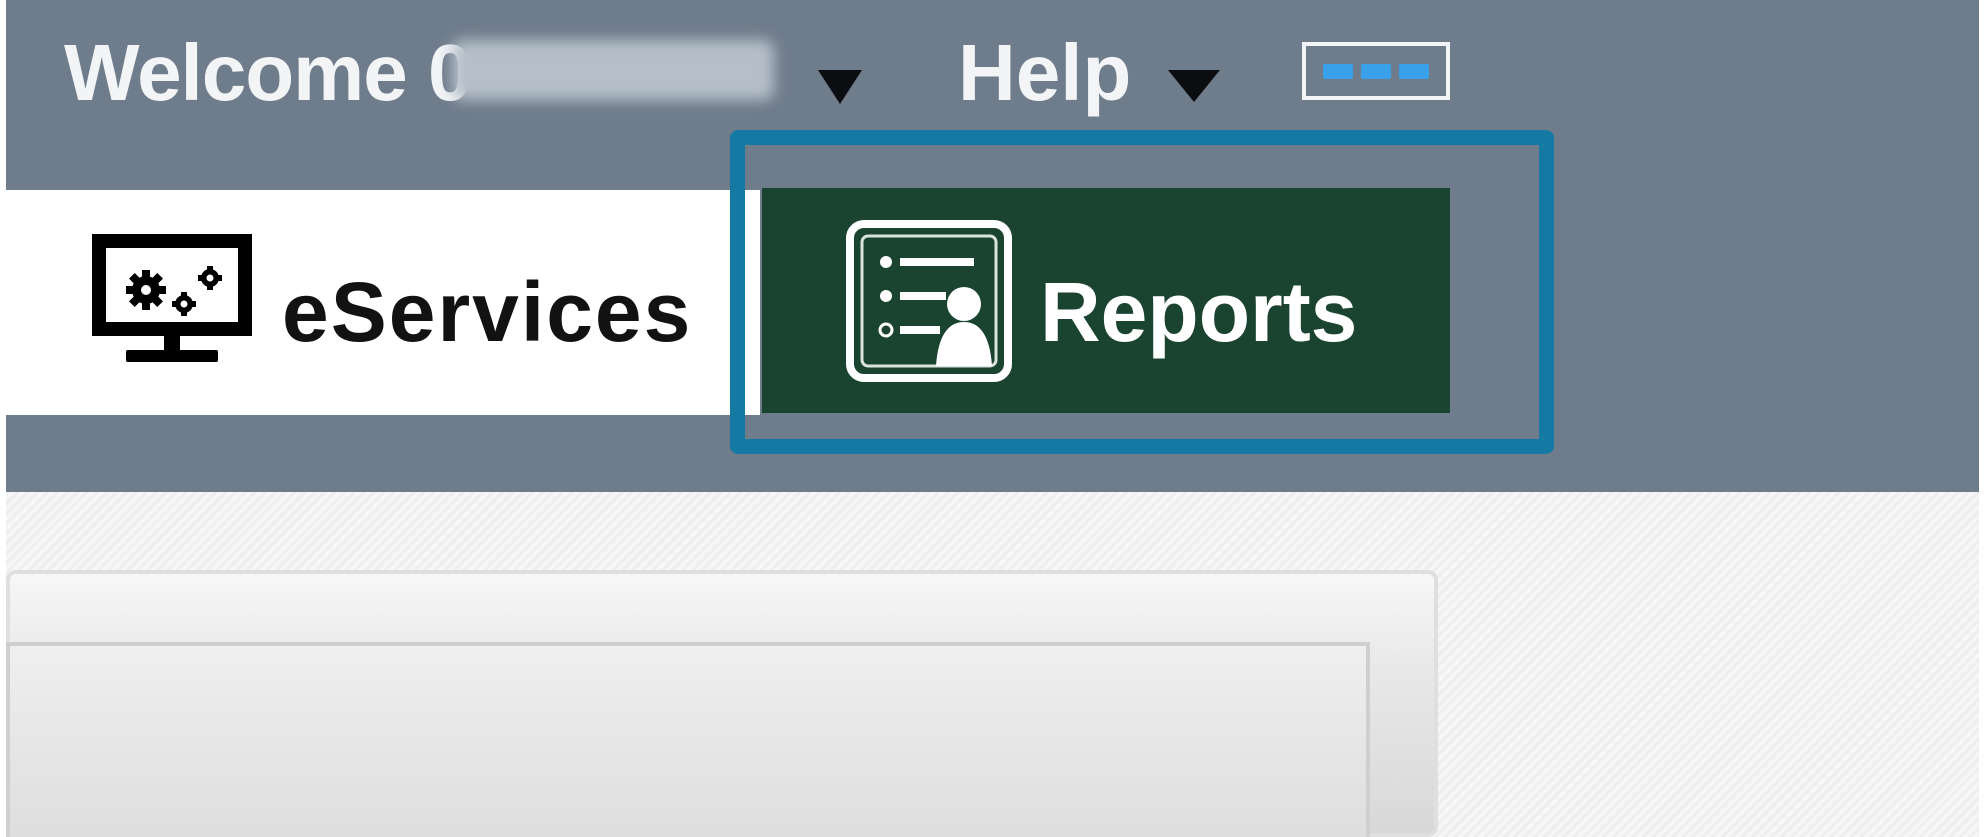 The width and height of the screenshot is (1985, 837). What do you see at coordinates (929, 301) in the screenshot?
I see `report-profile-icon` at bounding box center [929, 301].